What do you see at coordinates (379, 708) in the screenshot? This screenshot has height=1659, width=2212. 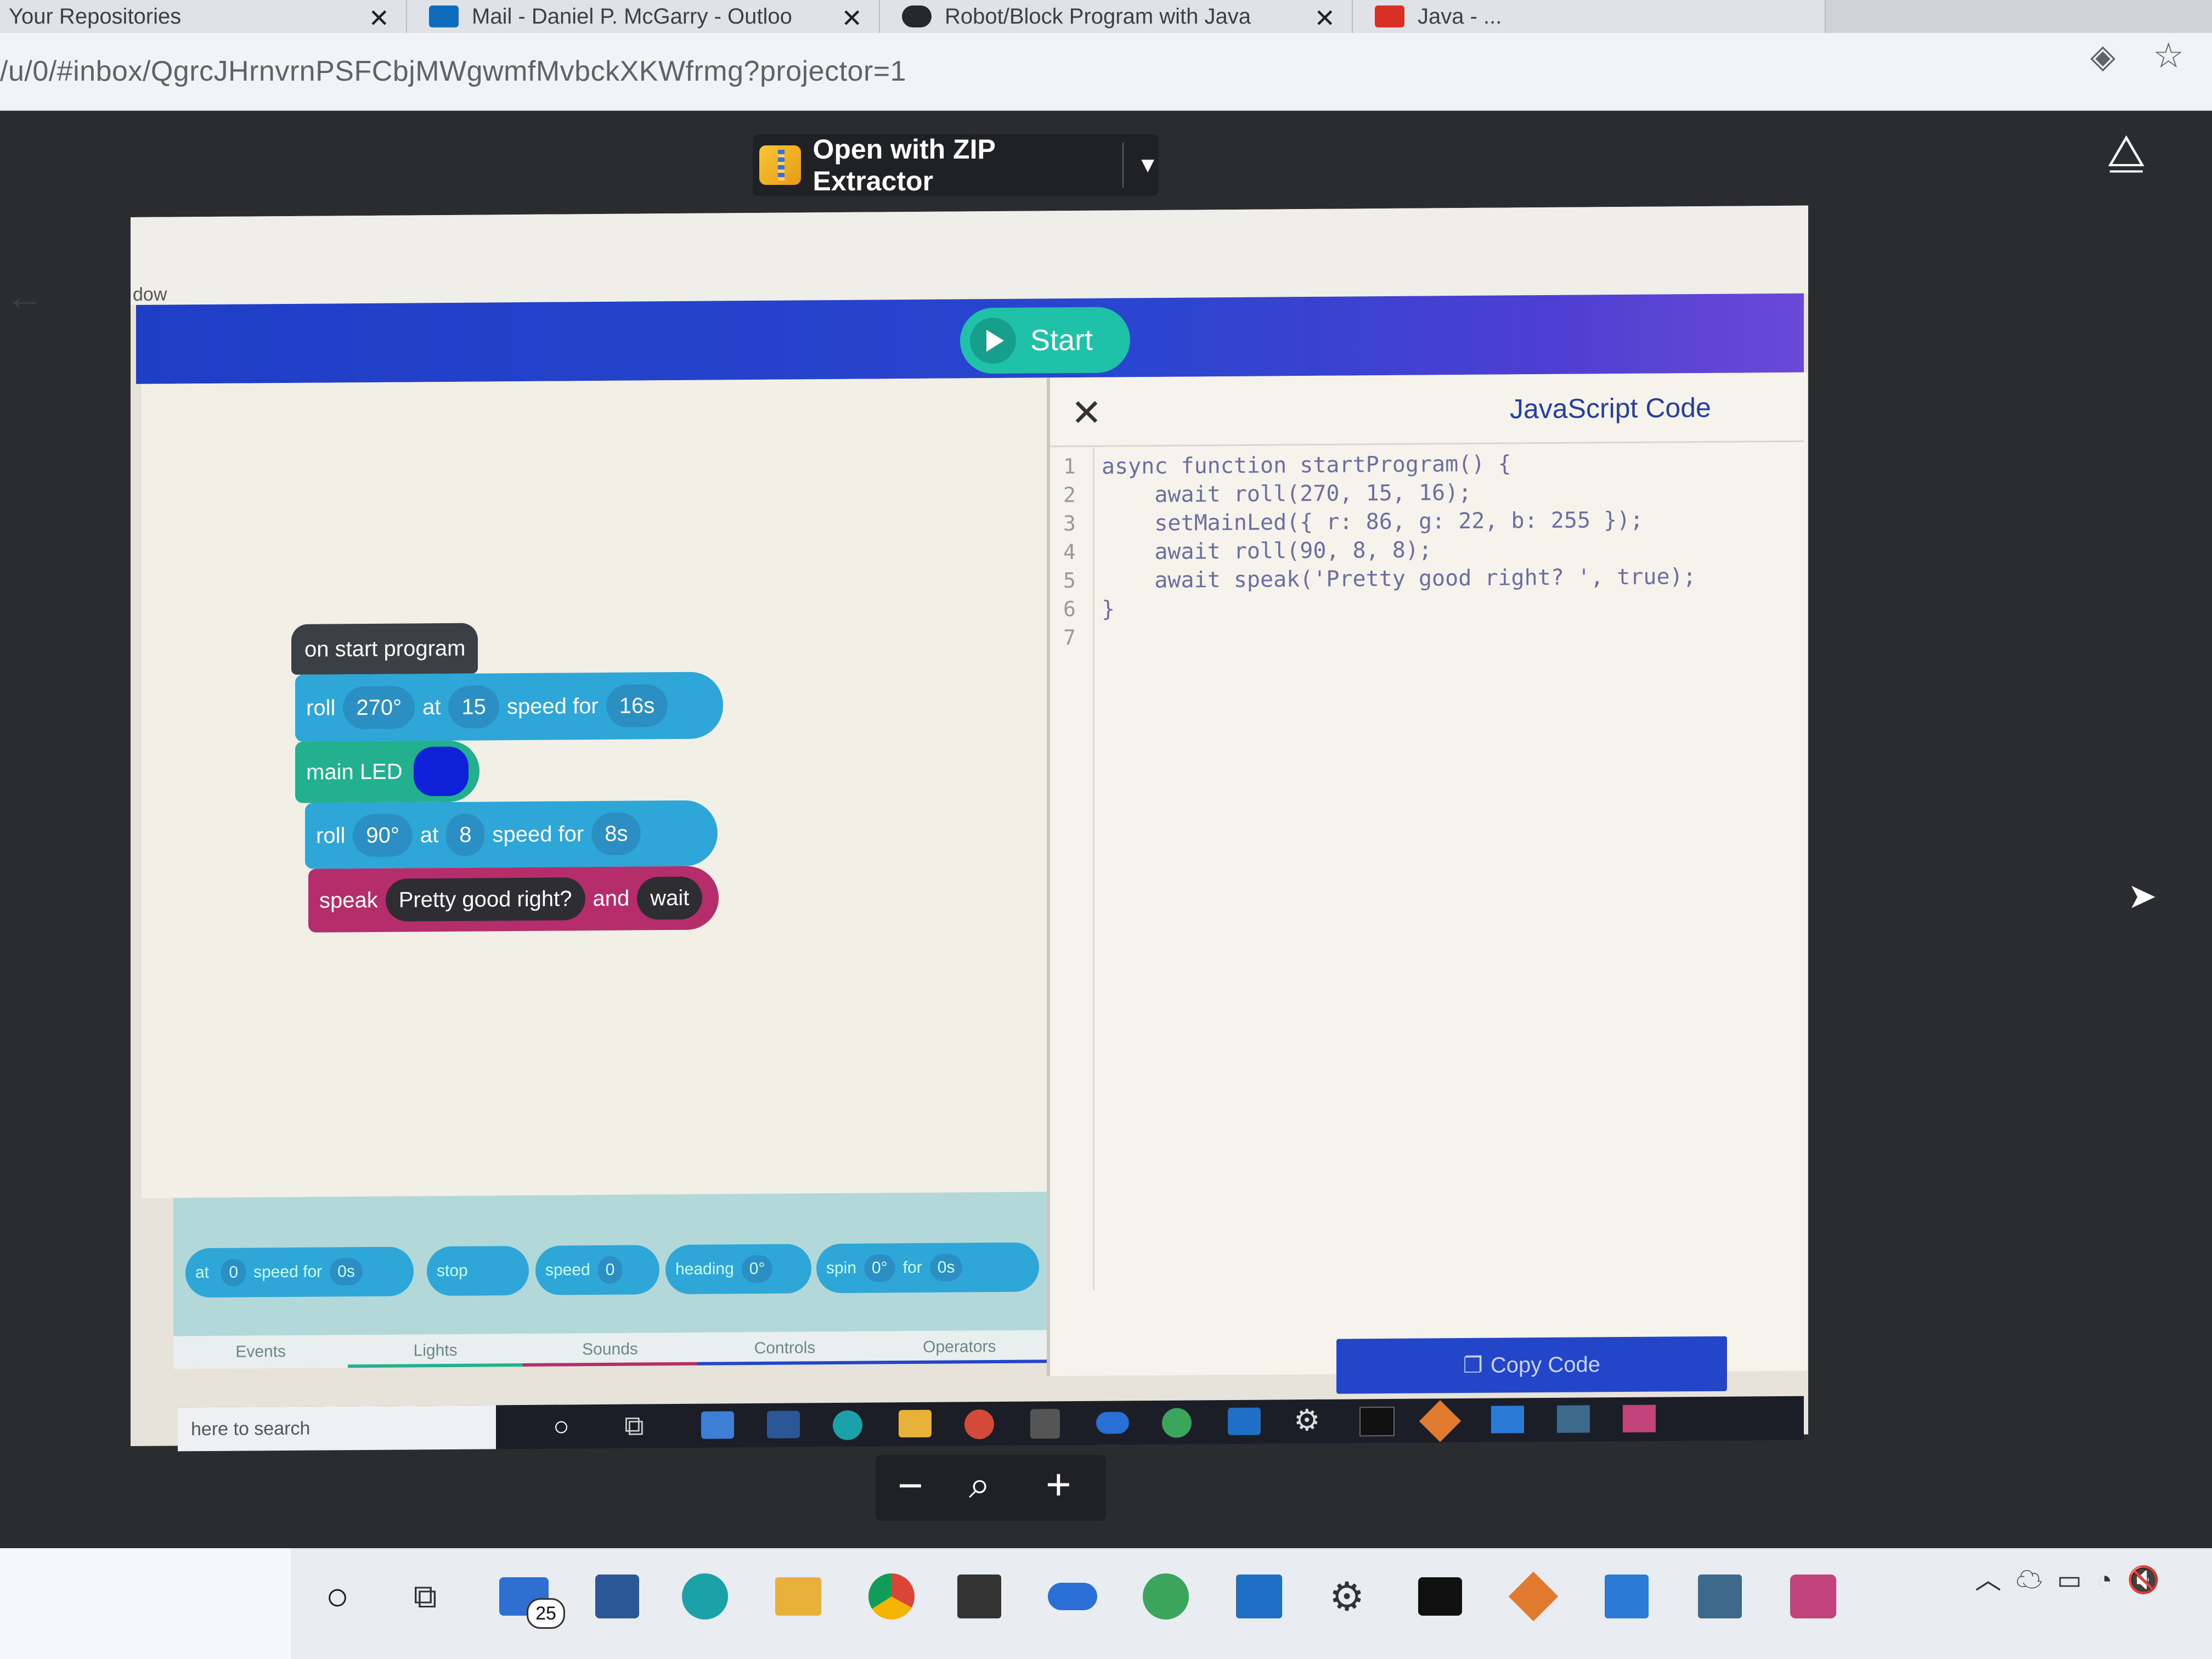 I see `heading-input: 270°` at bounding box center [379, 708].